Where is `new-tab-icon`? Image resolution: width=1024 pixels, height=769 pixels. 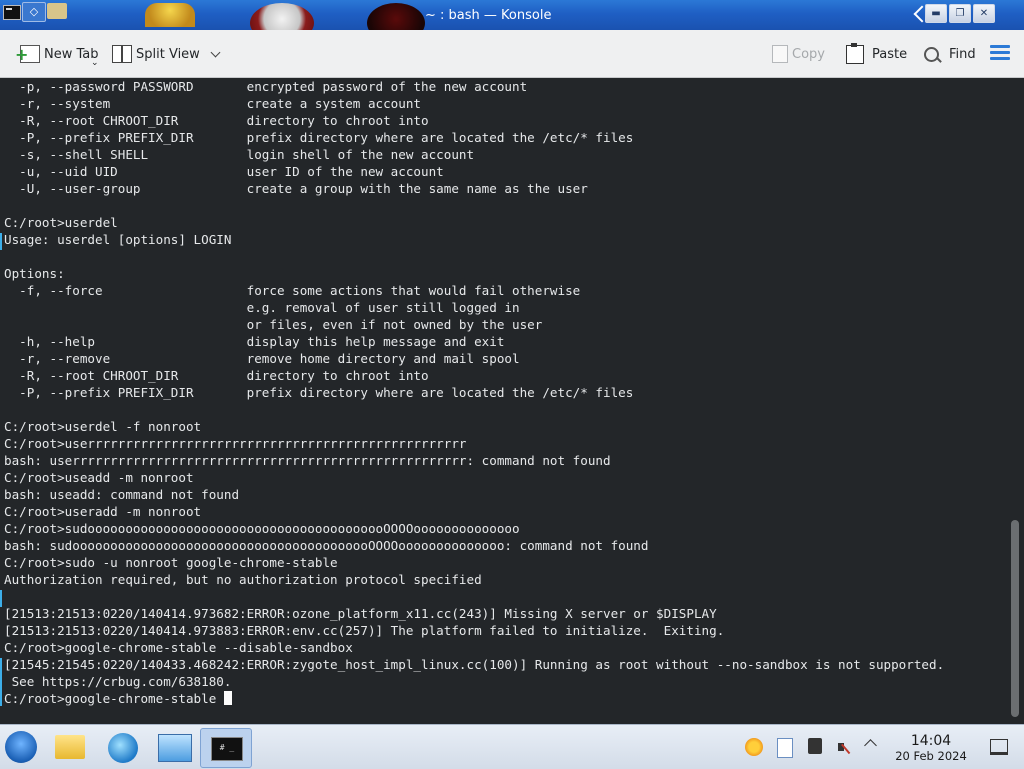 new-tab-icon is located at coordinates (27, 54).